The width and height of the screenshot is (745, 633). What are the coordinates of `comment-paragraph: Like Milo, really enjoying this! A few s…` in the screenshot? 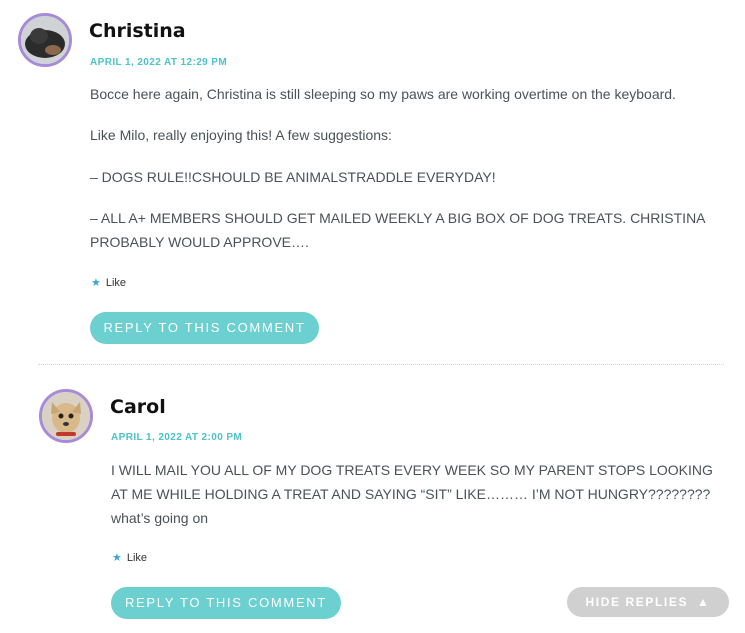 It's located at (241, 135).